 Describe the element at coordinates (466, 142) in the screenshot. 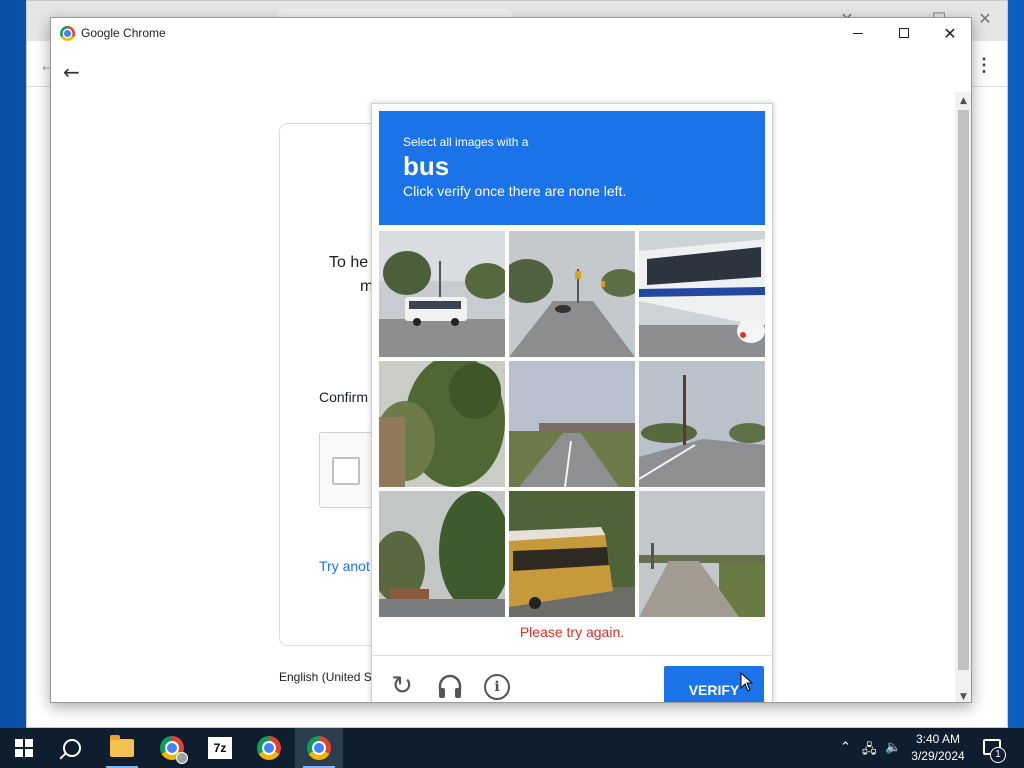

I see `challenge-select-text: Select all images with a` at that location.